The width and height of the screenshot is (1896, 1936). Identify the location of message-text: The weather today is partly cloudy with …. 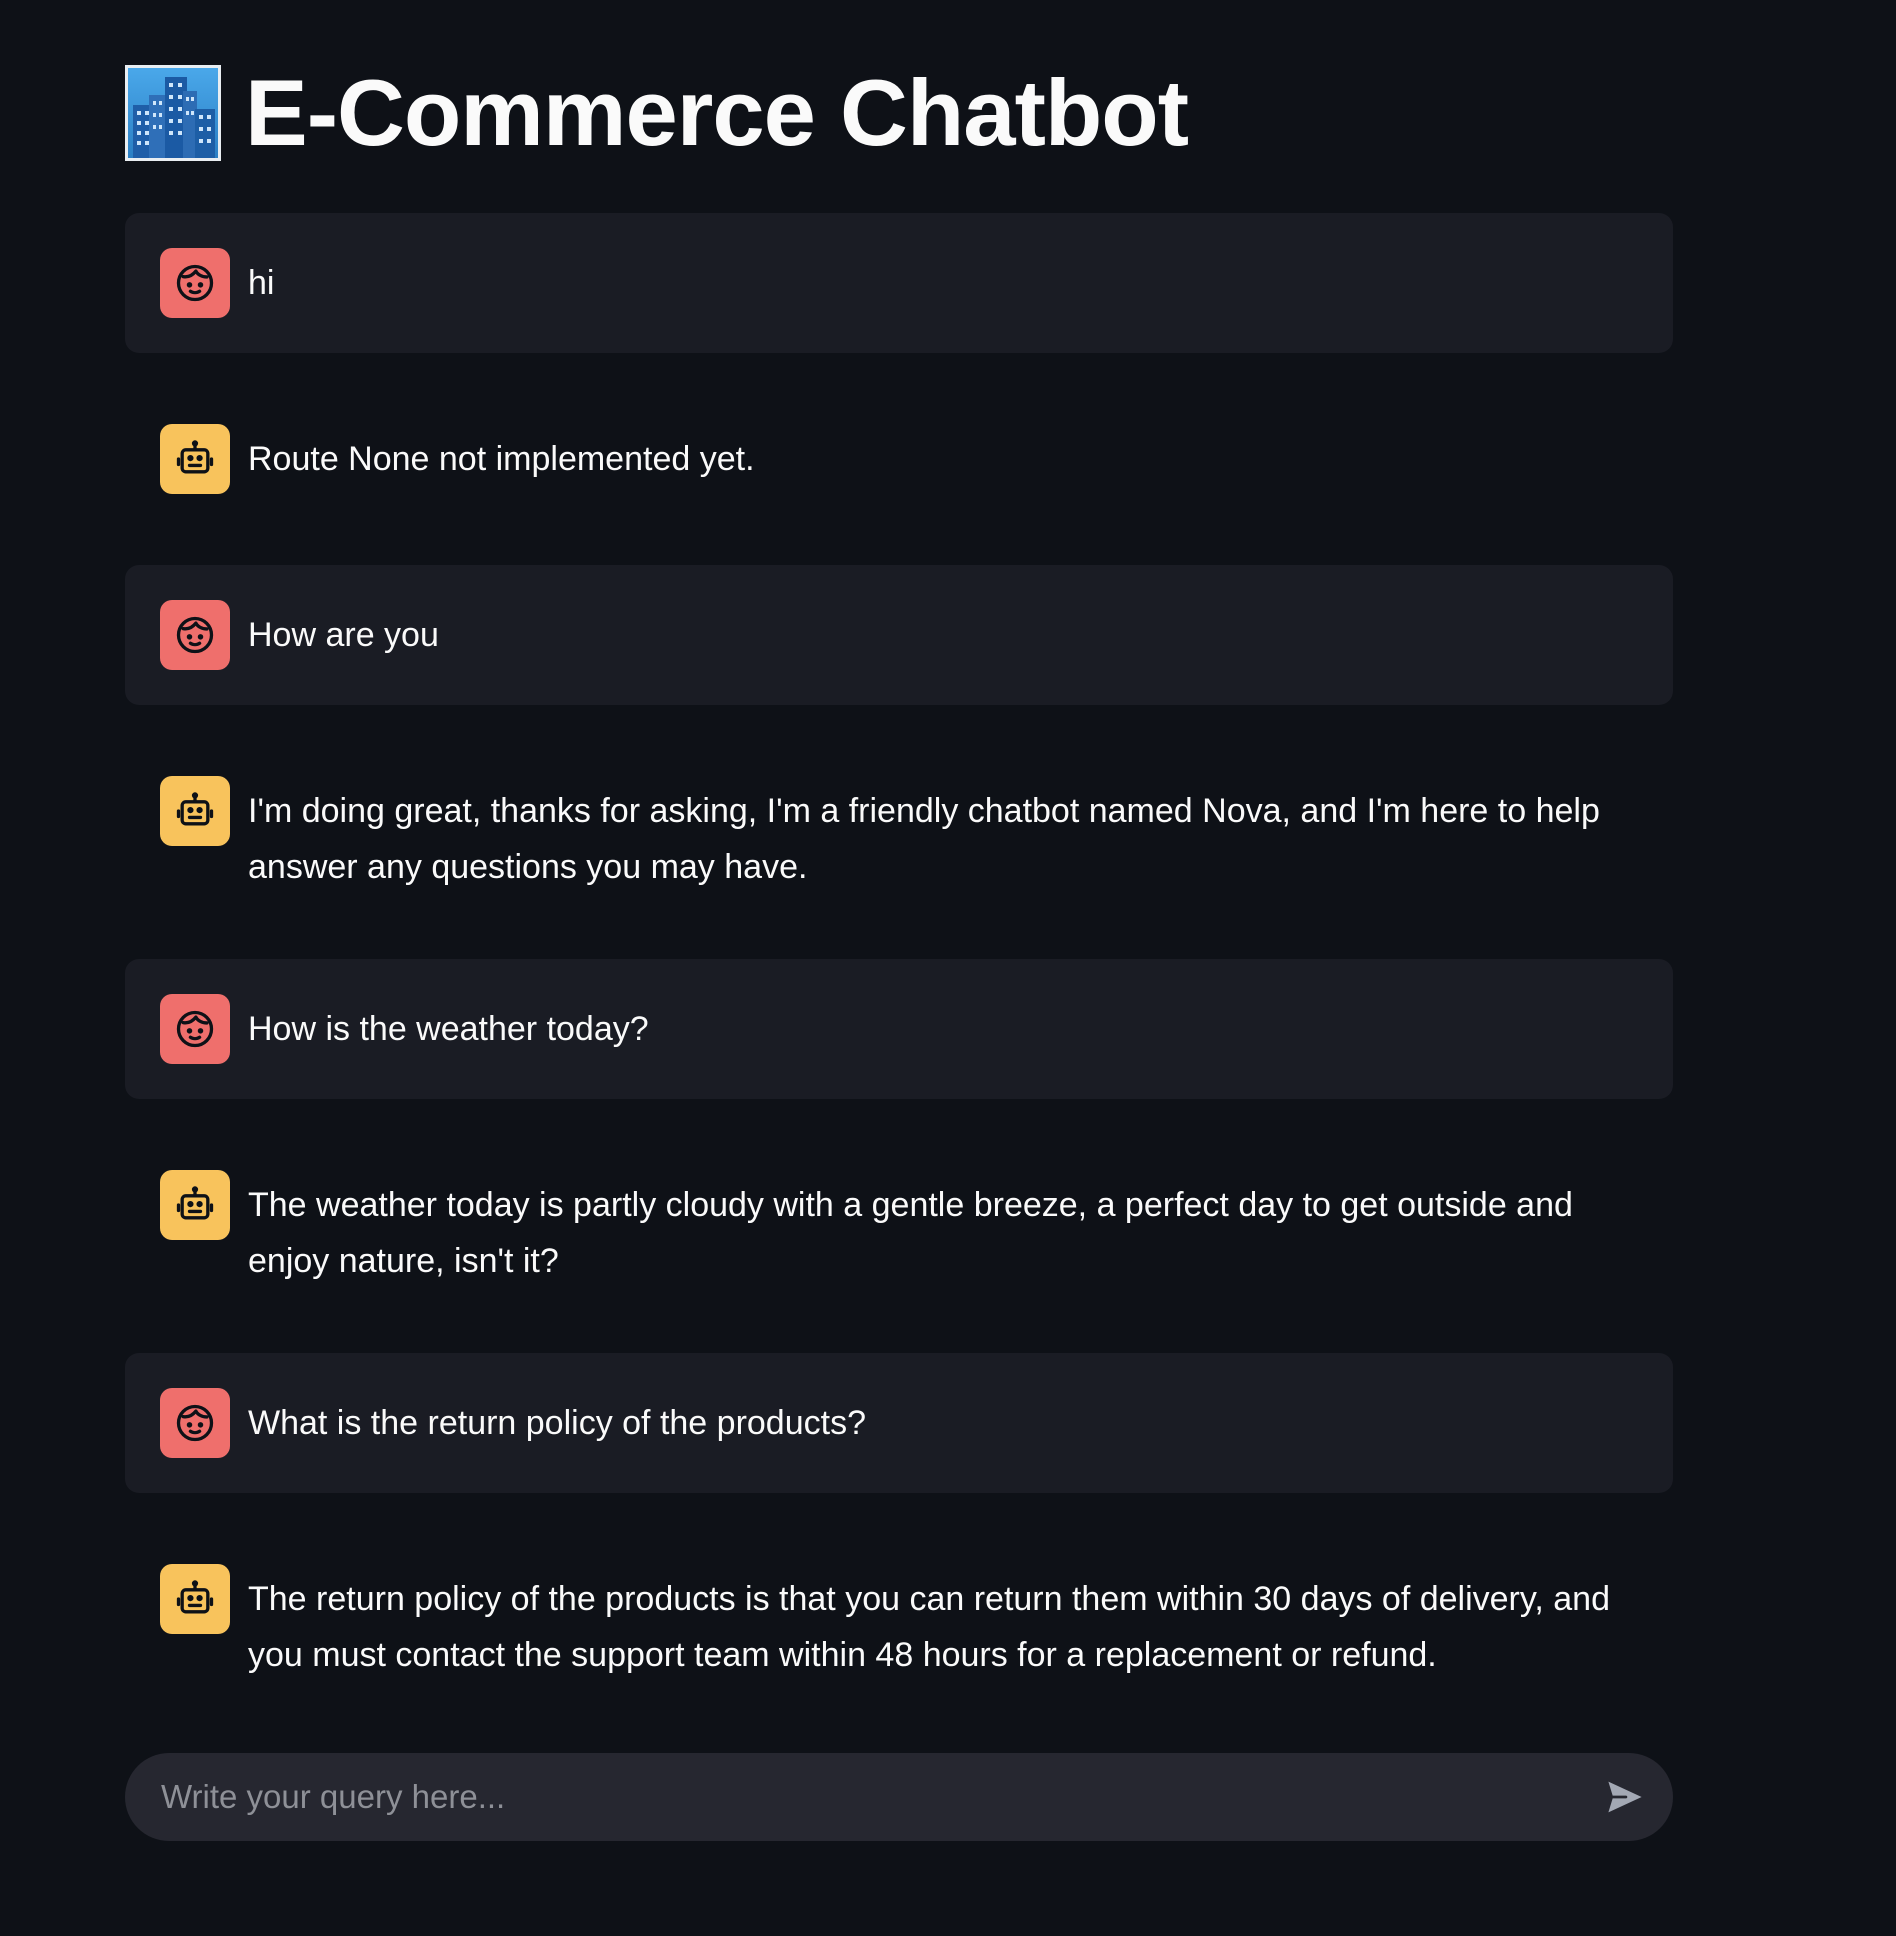
(910, 1233).